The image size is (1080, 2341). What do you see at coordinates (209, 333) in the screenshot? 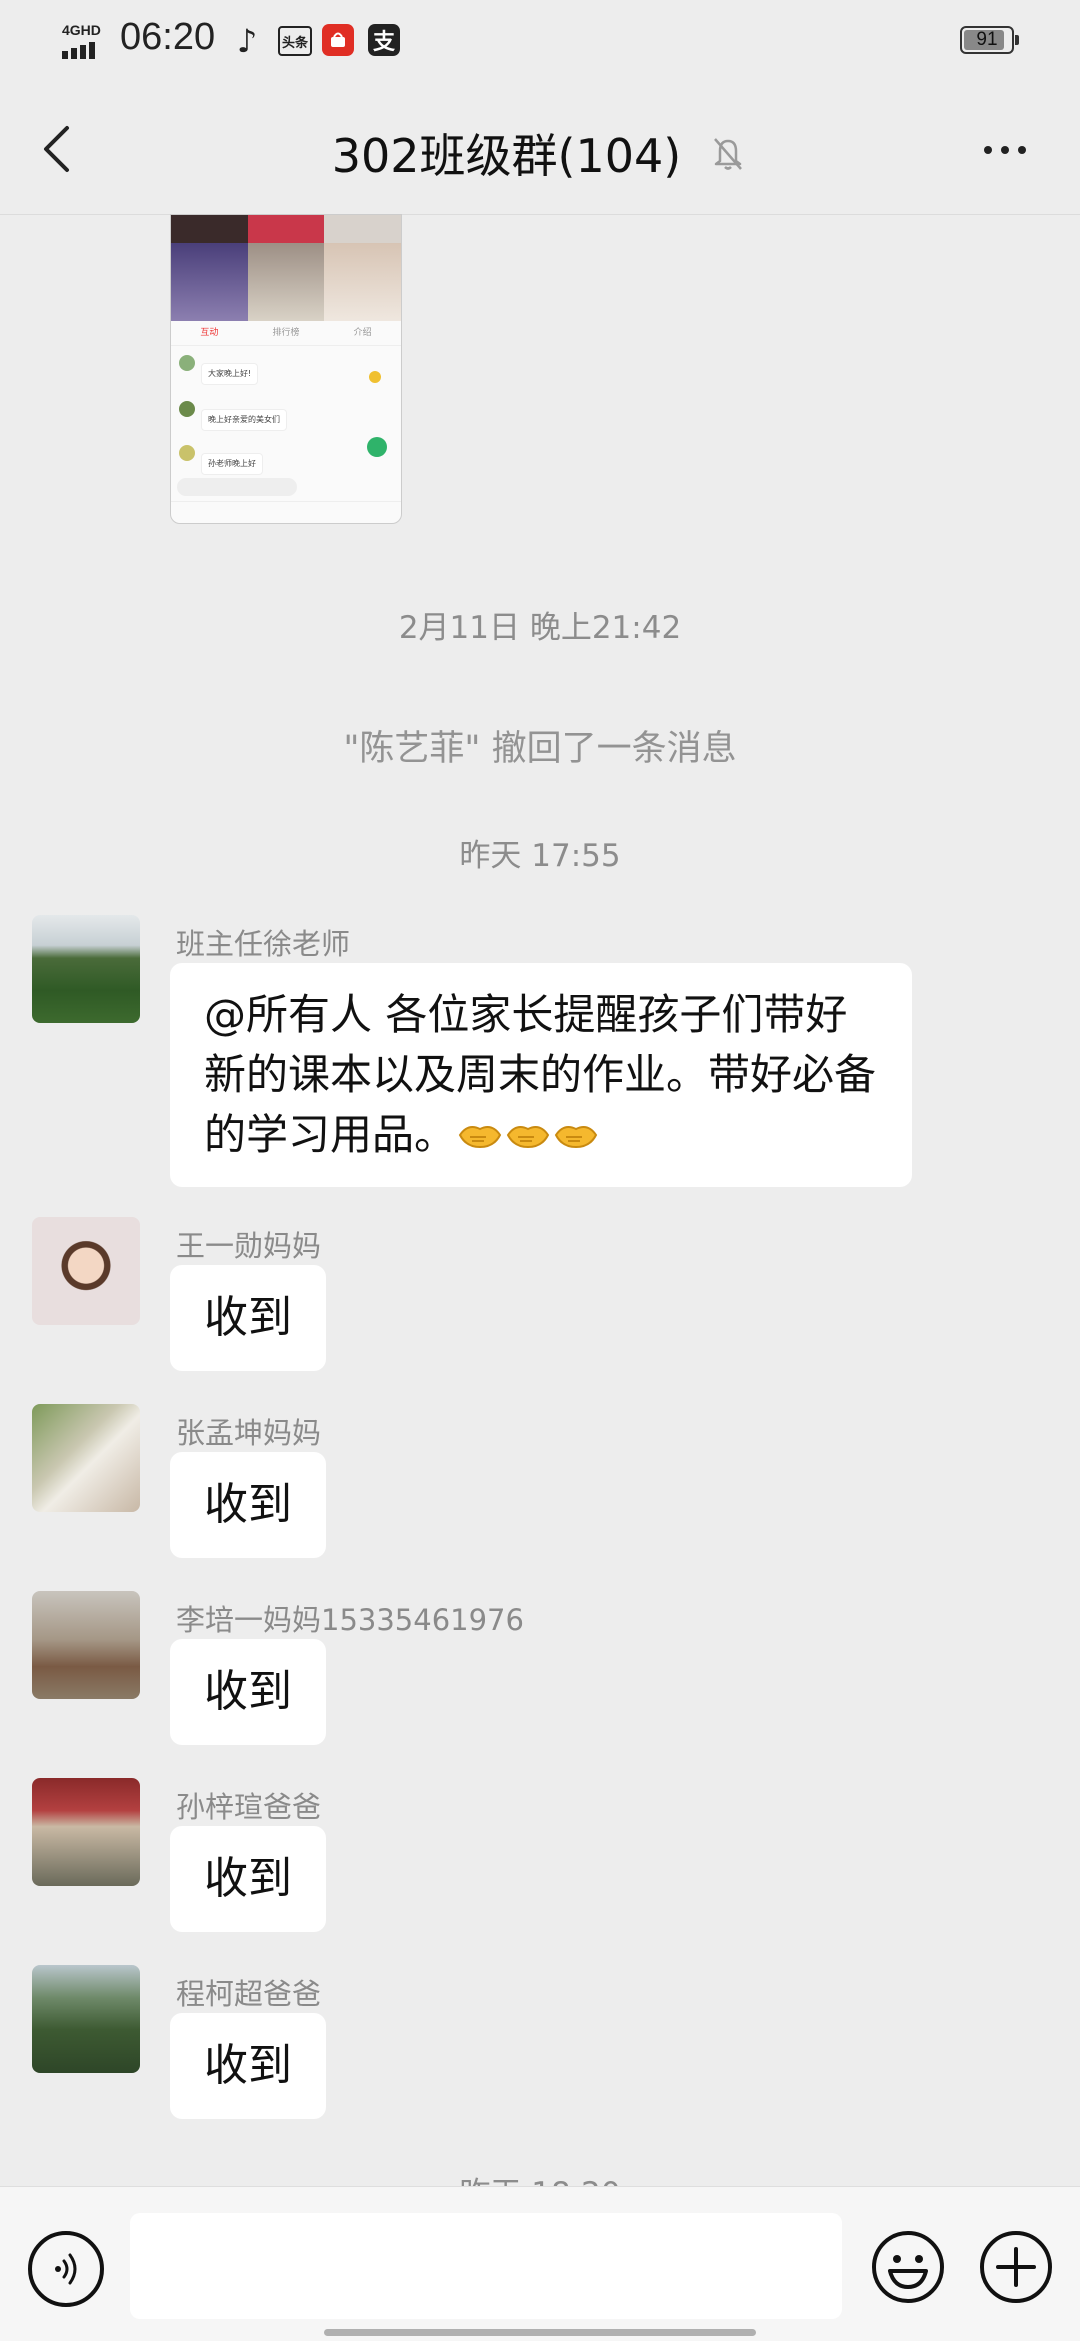
I see `image-tab: 互动` at bounding box center [209, 333].